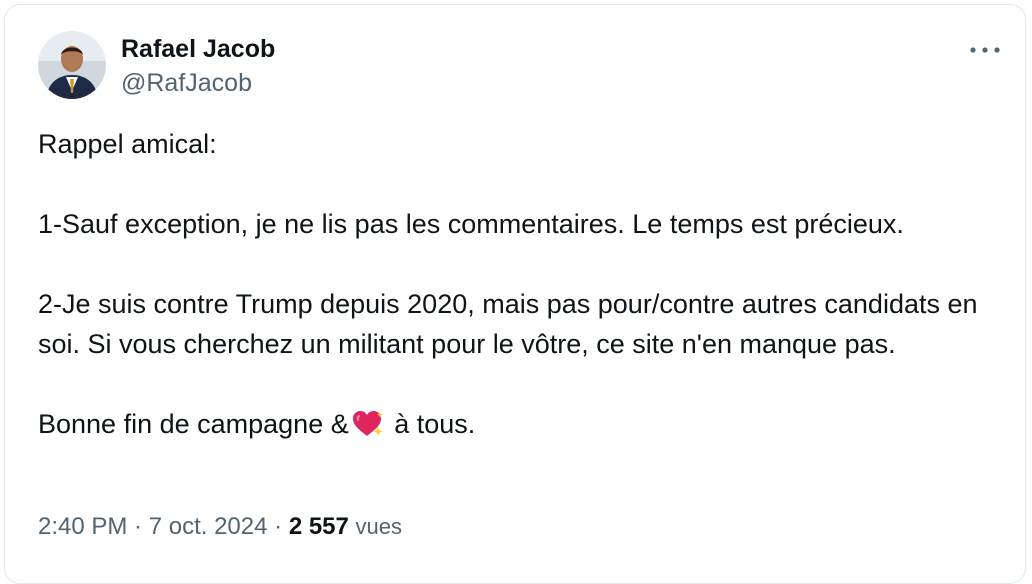 The image size is (1032, 584). Describe the element at coordinates (186, 83) in the screenshot. I see `author-handle: @RafJacob` at that location.